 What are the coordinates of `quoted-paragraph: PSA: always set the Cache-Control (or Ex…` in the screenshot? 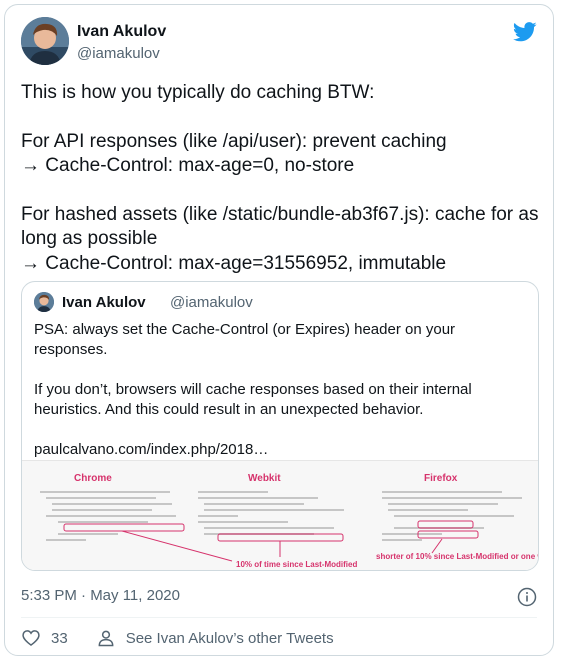 It's located at (245, 339).